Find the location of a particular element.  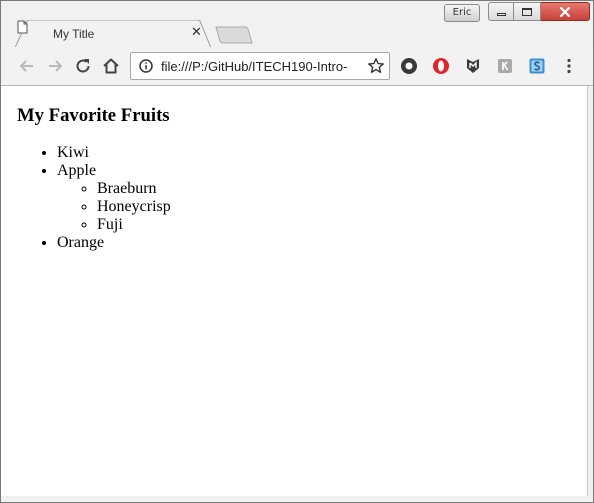

shield-m-icon is located at coordinates (473, 66).